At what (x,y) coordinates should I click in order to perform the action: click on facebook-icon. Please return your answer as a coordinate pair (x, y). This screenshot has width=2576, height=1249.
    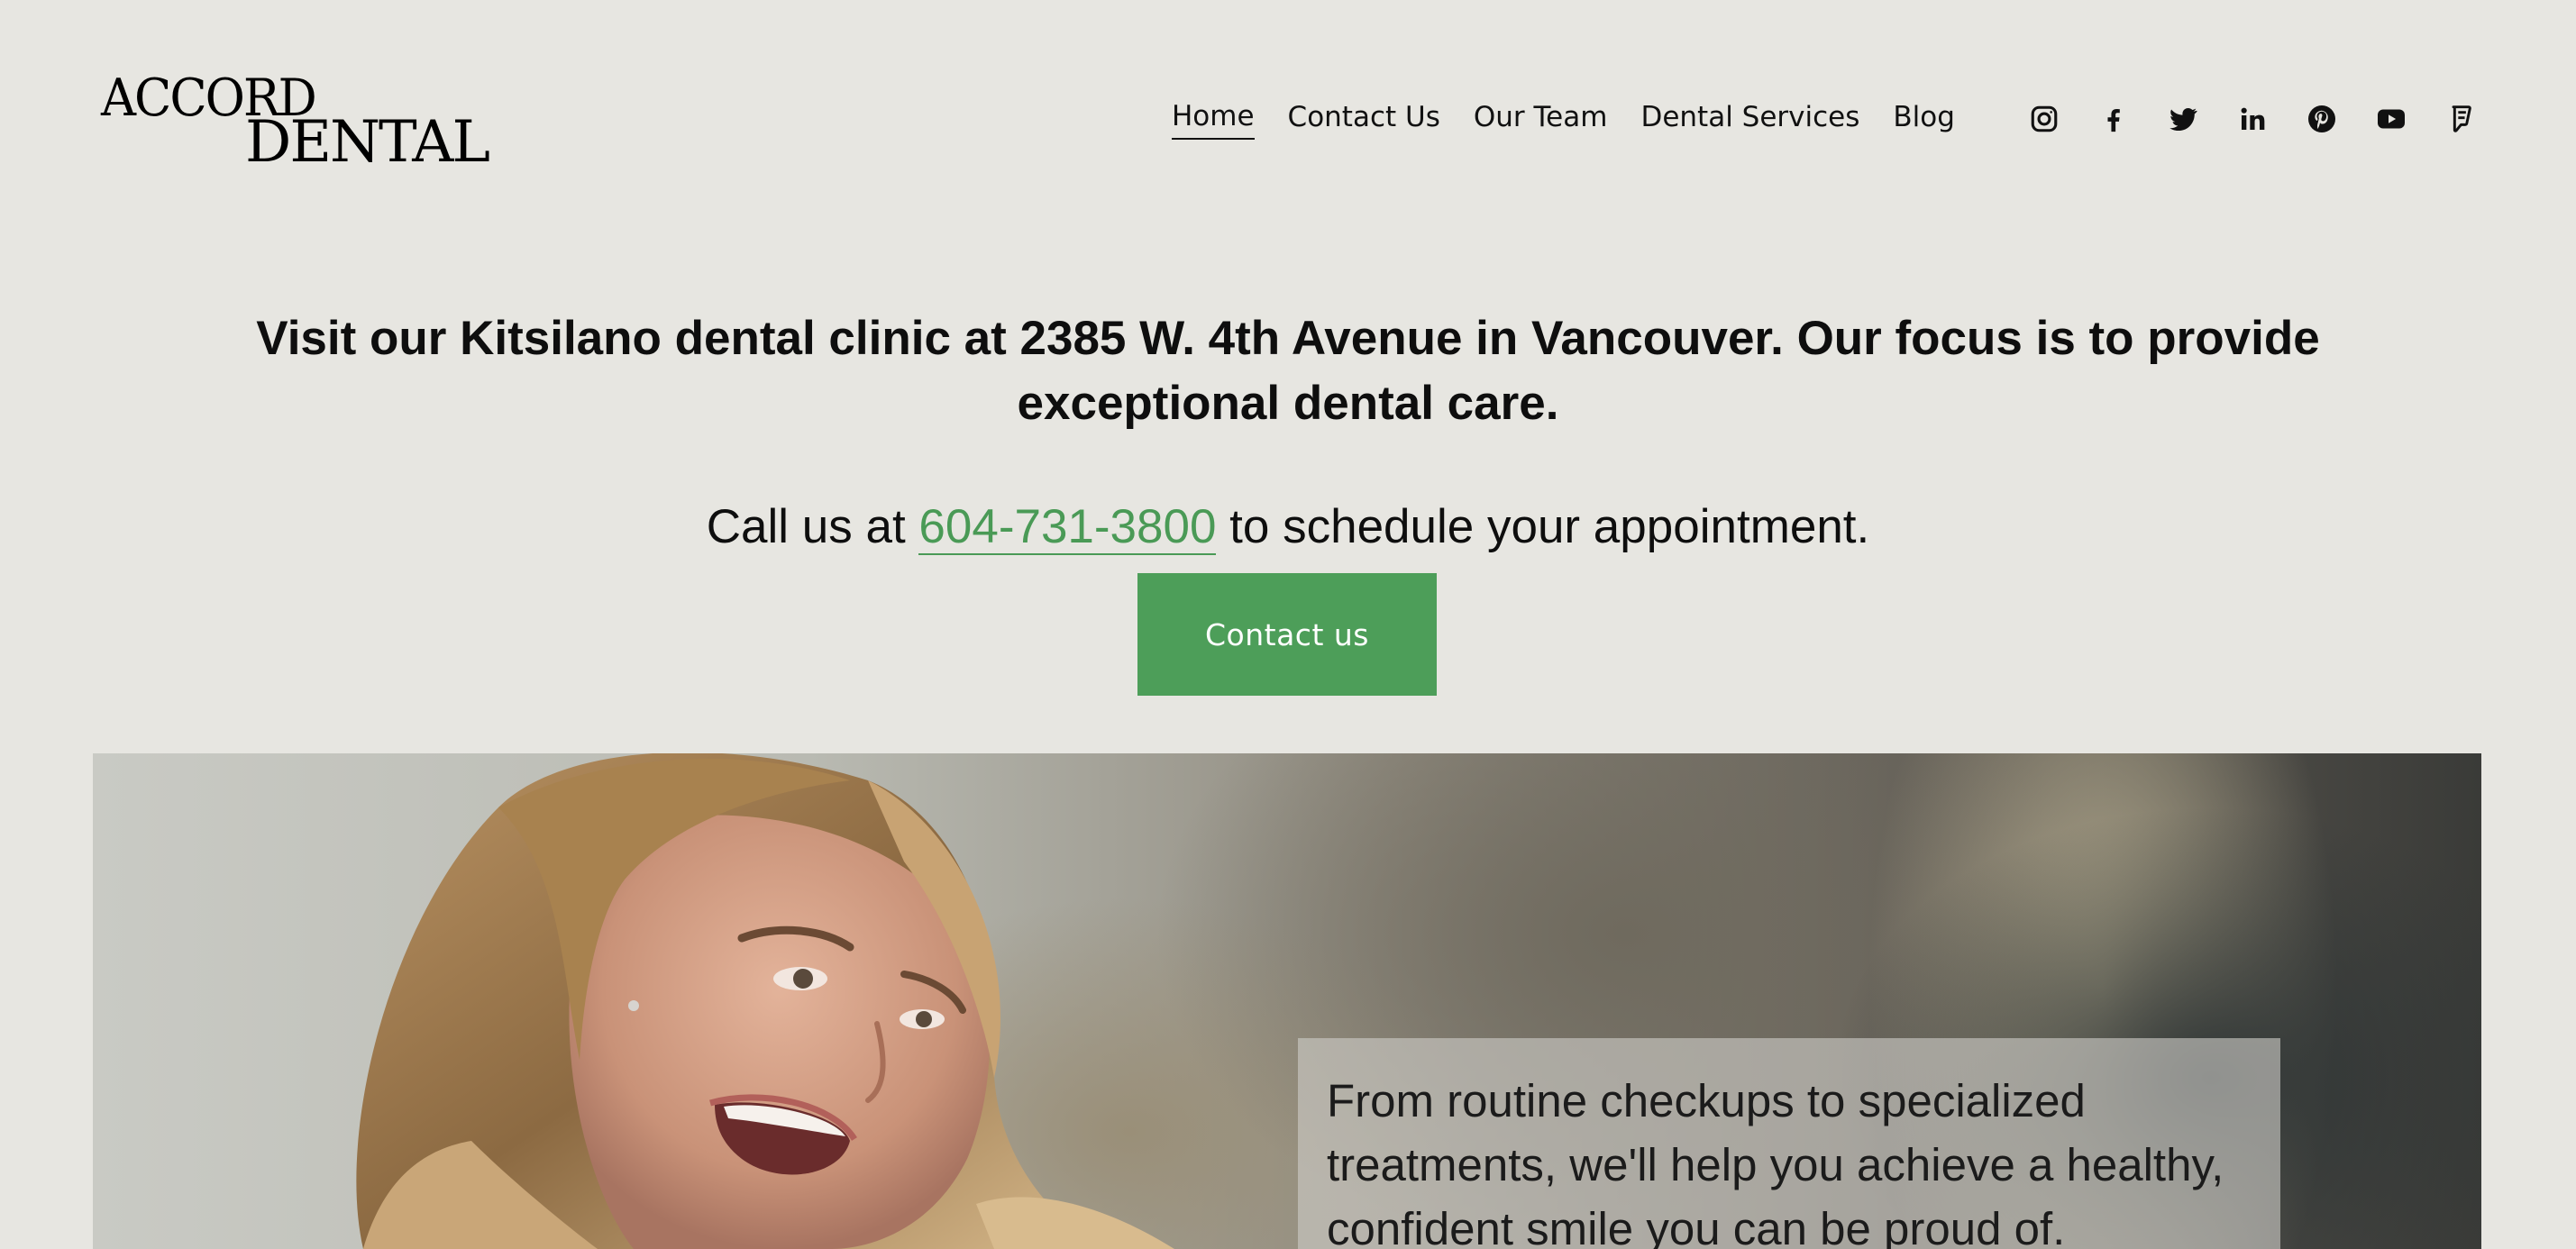
    Looking at the image, I should click on (2114, 119).